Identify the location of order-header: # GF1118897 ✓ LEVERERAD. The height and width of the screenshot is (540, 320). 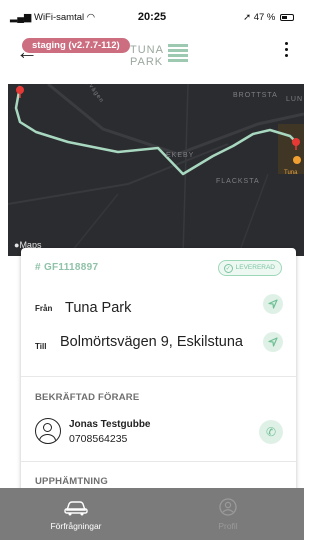
(158, 268).